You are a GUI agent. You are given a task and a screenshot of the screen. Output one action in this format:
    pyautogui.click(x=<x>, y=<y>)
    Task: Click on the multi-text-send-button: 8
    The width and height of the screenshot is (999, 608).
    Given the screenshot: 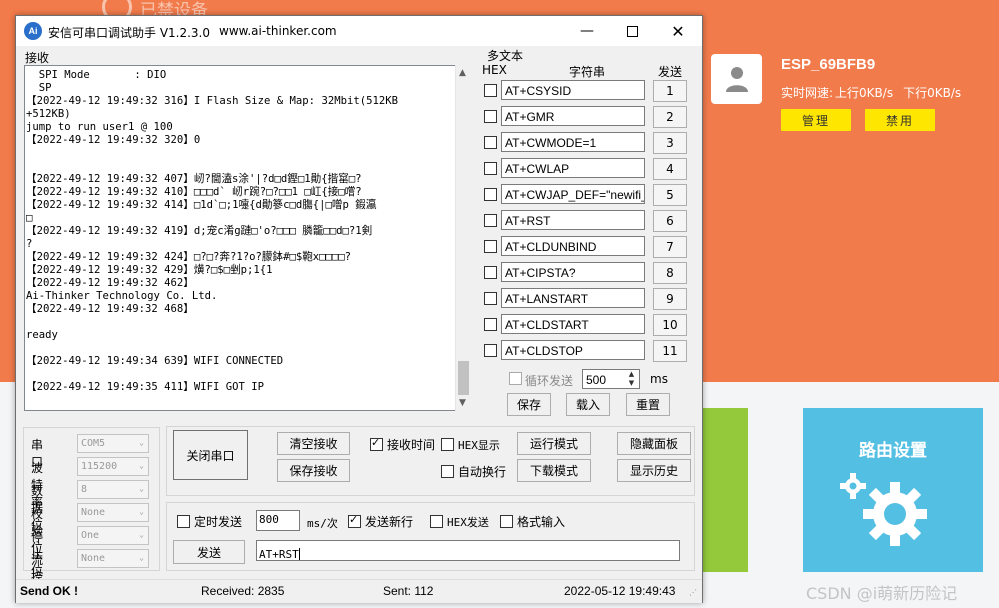 What is the action you would take?
    pyautogui.click(x=670, y=273)
    